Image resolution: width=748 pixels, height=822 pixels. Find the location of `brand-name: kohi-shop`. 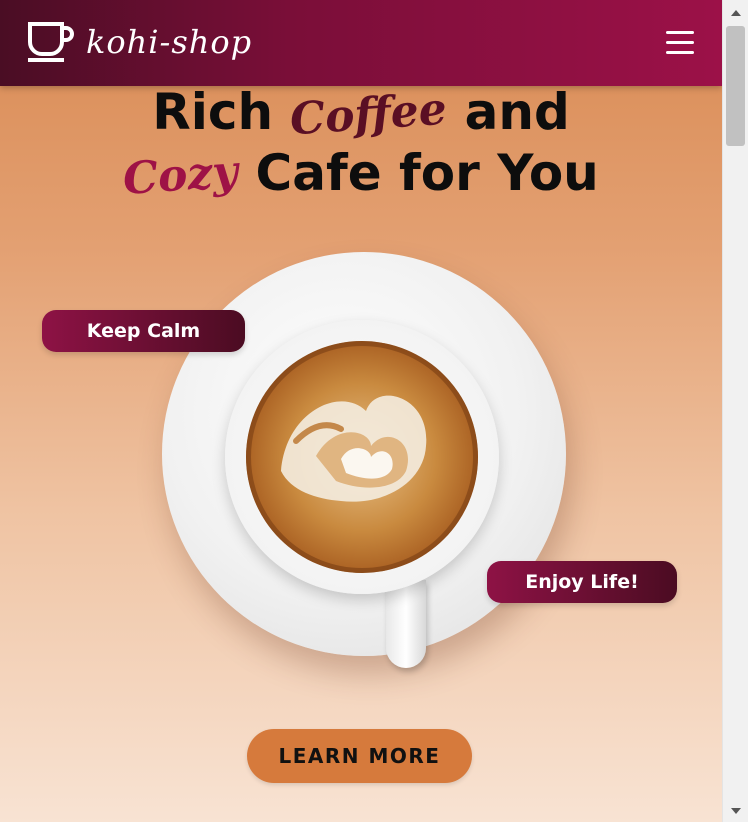

brand-name: kohi-shop is located at coordinates (169, 42).